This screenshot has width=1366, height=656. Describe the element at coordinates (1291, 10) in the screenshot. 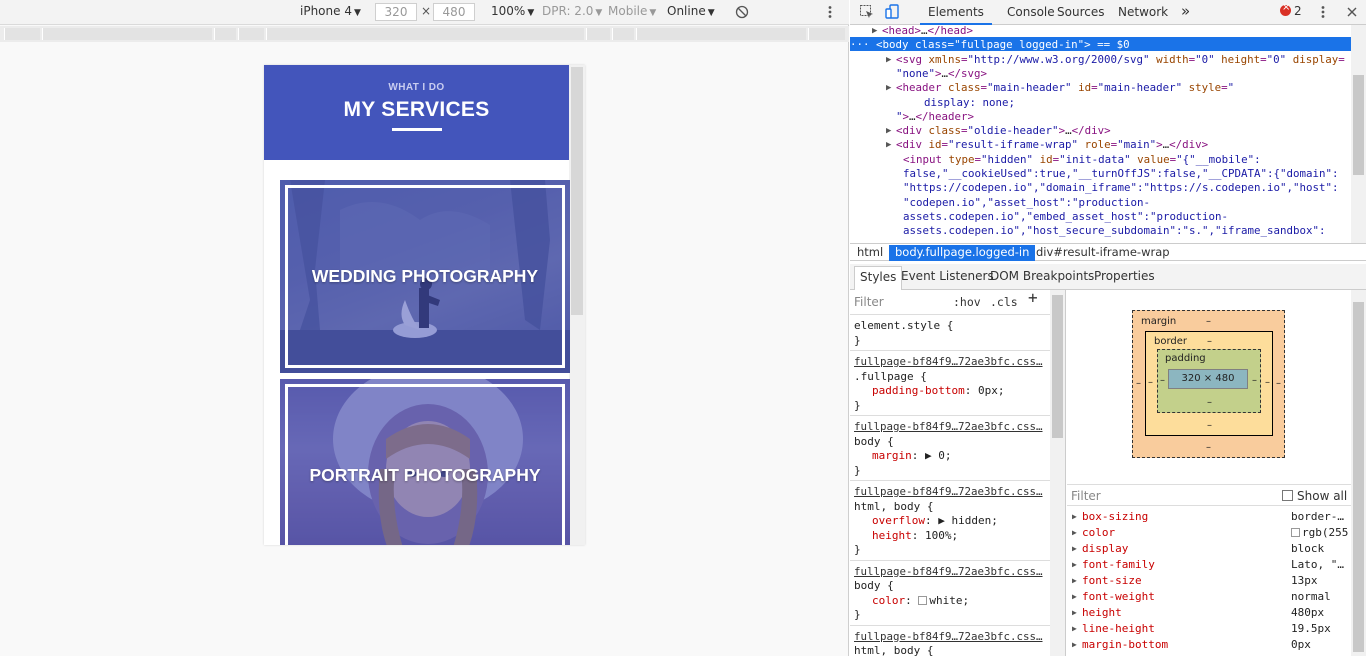

I see `error-counter: 2` at that location.